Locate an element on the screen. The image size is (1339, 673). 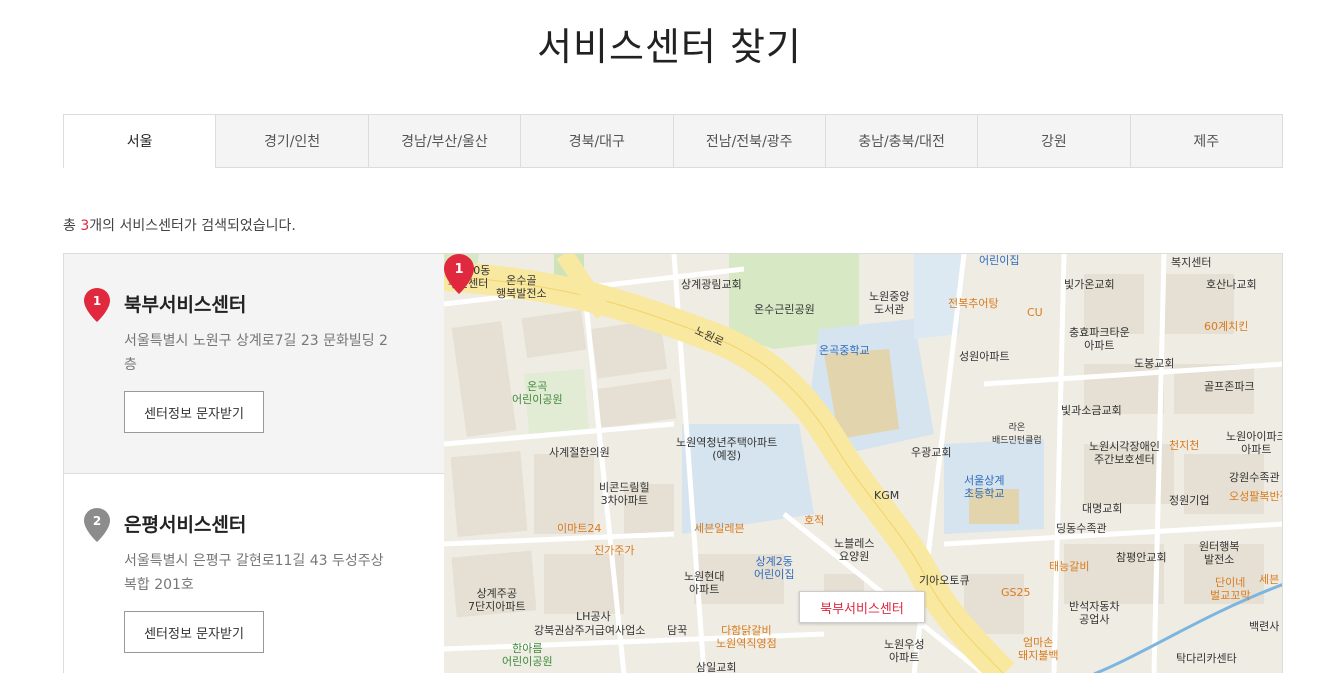
map-marker-number: 1 is located at coordinates (458, 269).